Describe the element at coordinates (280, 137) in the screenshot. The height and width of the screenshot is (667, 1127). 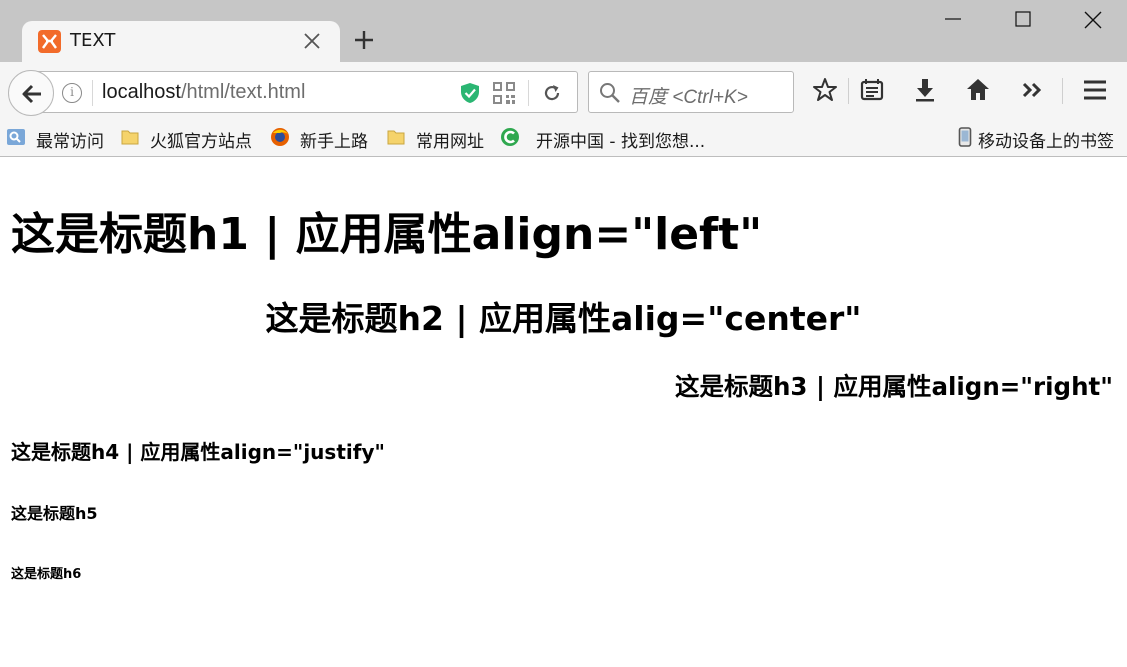
I see `firefox-icon` at that location.